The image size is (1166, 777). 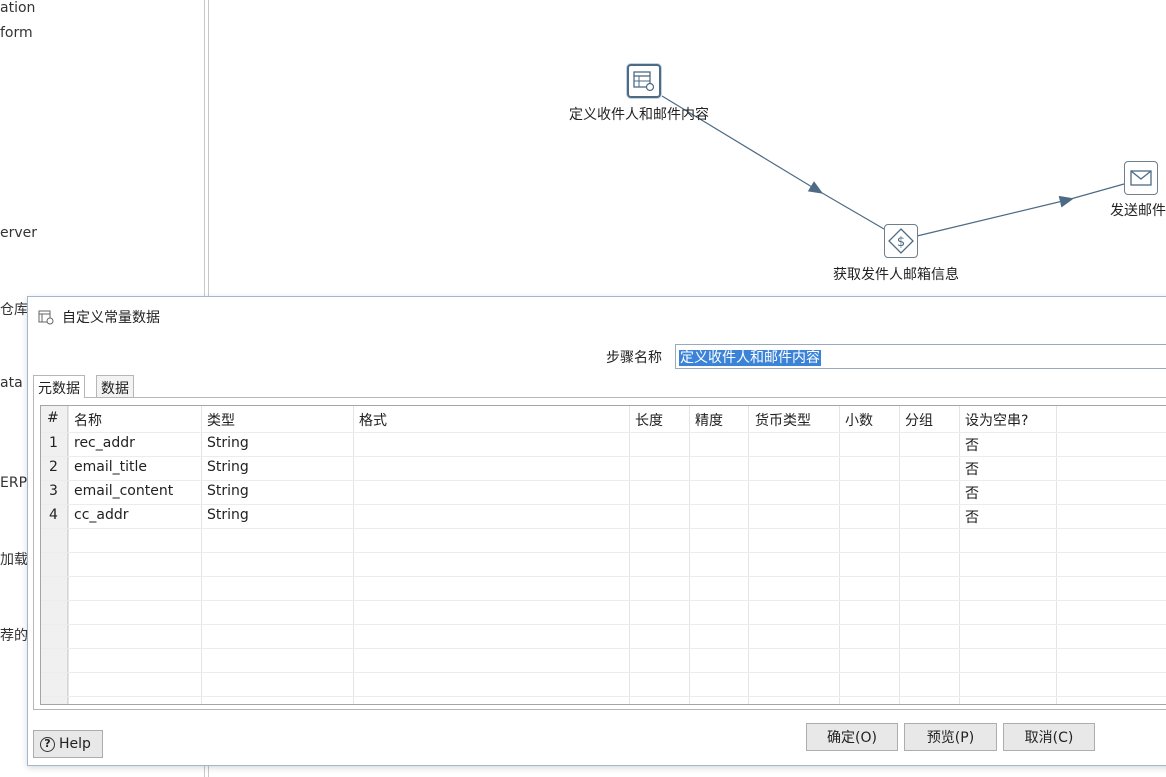 I want to click on tree-item: ata, so click(x=11, y=383).